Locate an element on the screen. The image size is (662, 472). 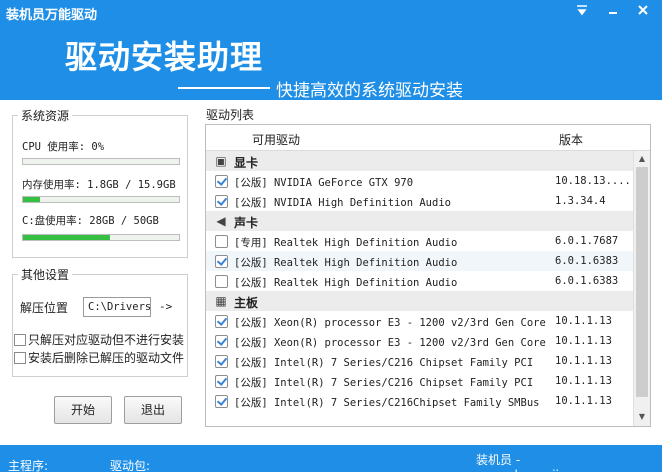
window-title: 装机员万能驱动 is located at coordinates (52, 15).